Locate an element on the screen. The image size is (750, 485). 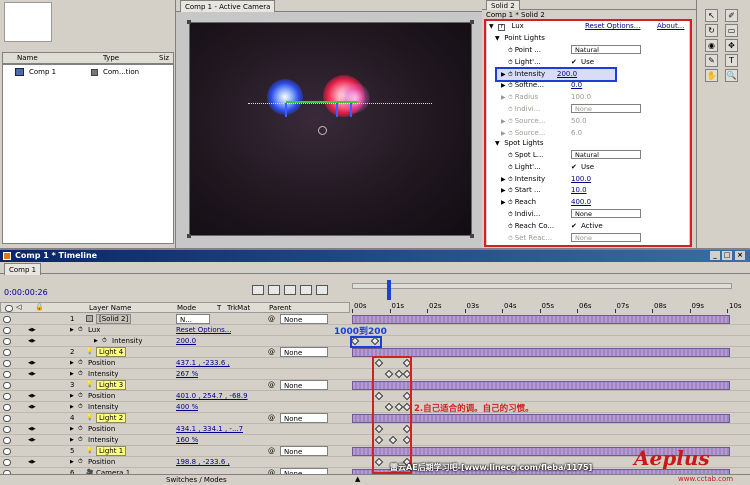
motion-blur-icon is located at coordinates (306, 290).